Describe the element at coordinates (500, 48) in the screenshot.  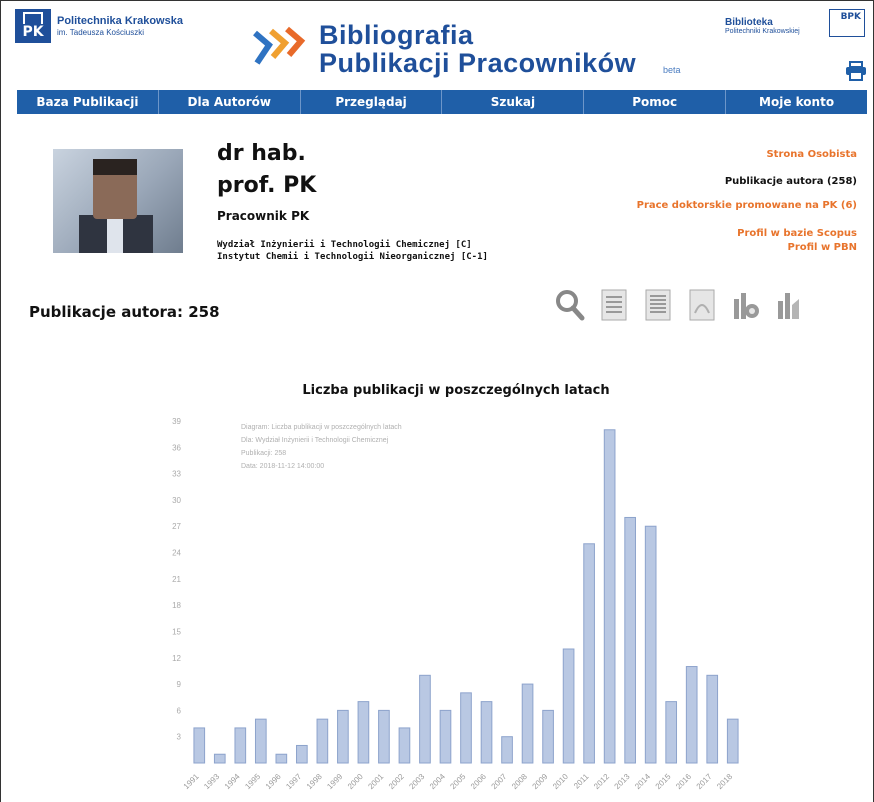
I see `site-title: Bibliografia Publikacji Pracowników beta` at that location.